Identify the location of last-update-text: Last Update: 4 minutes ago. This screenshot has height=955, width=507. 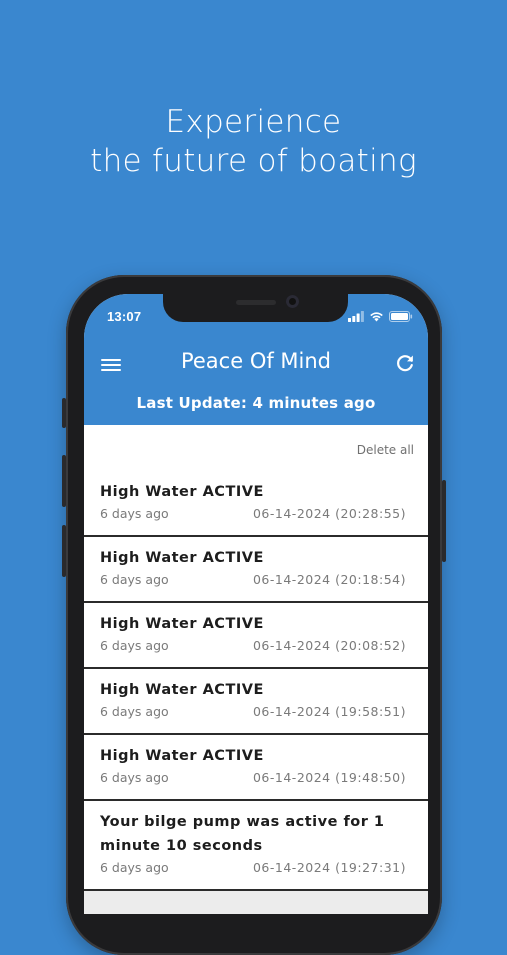
(256, 403).